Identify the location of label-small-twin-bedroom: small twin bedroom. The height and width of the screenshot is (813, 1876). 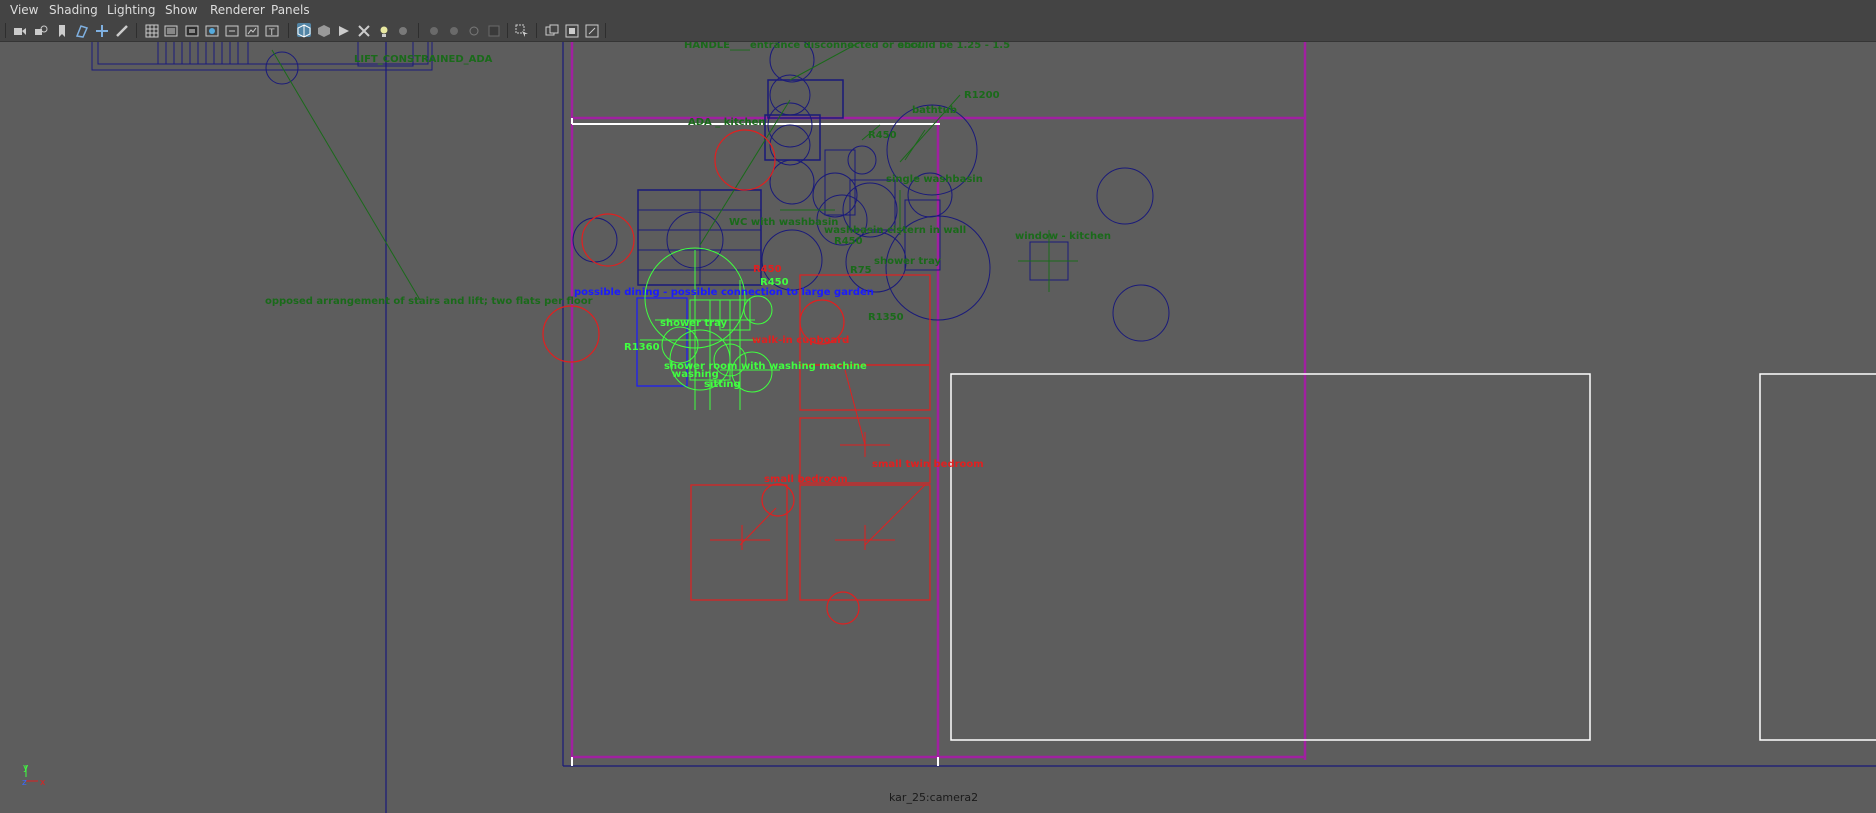
(928, 464).